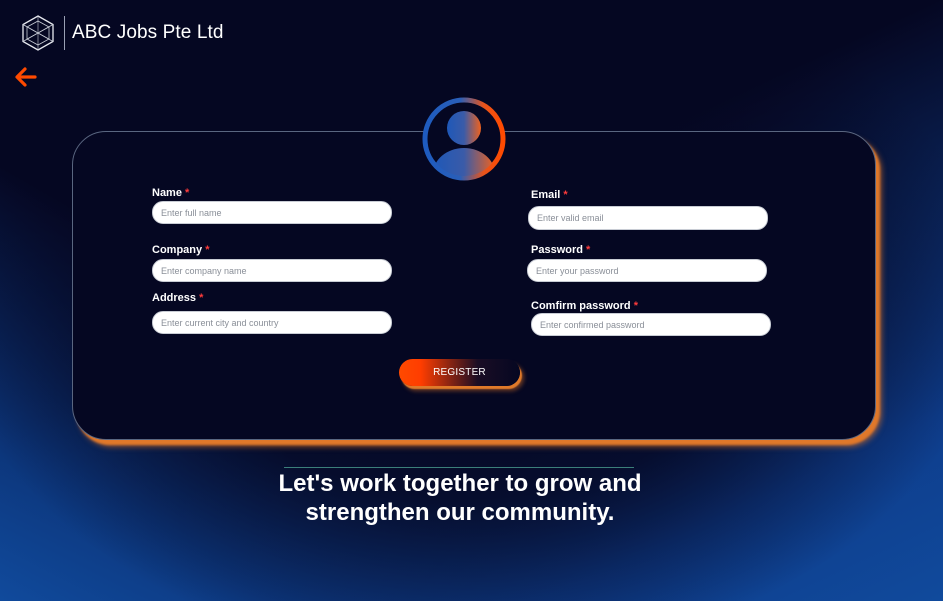 Image resolution: width=943 pixels, height=601 pixels. I want to click on password-label: Password *, so click(561, 250).